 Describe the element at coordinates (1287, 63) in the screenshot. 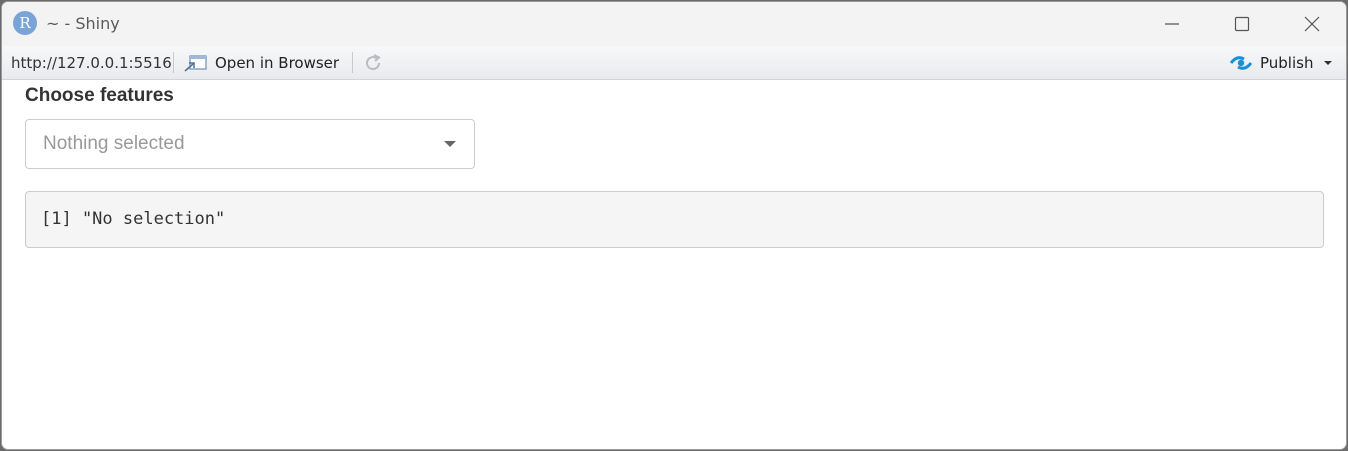

I see `publish-label: Publish` at that location.